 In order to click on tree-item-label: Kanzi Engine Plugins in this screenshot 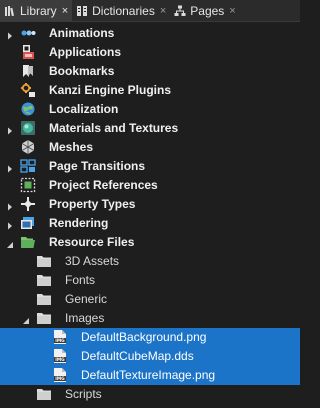, I will do `click(110, 90)`.